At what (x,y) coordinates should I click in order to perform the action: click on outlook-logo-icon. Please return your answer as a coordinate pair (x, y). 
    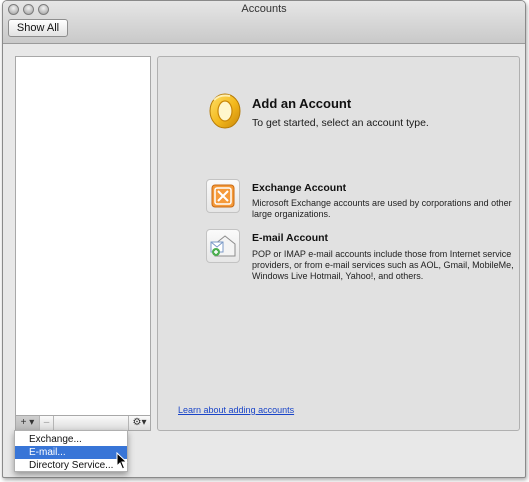
    Looking at the image, I should click on (225, 111).